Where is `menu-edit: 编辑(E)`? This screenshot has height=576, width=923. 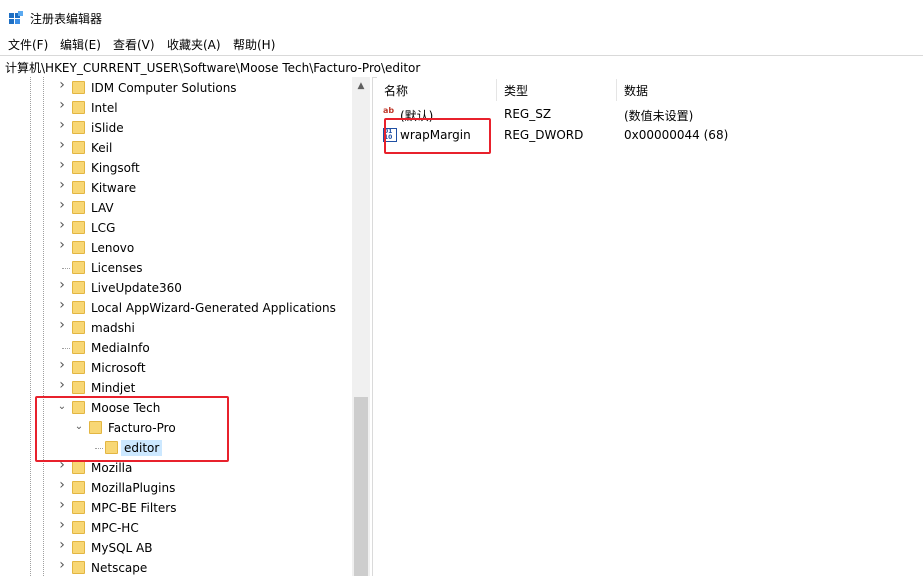
menu-edit: 编辑(E) is located at coordinates (80, 44).